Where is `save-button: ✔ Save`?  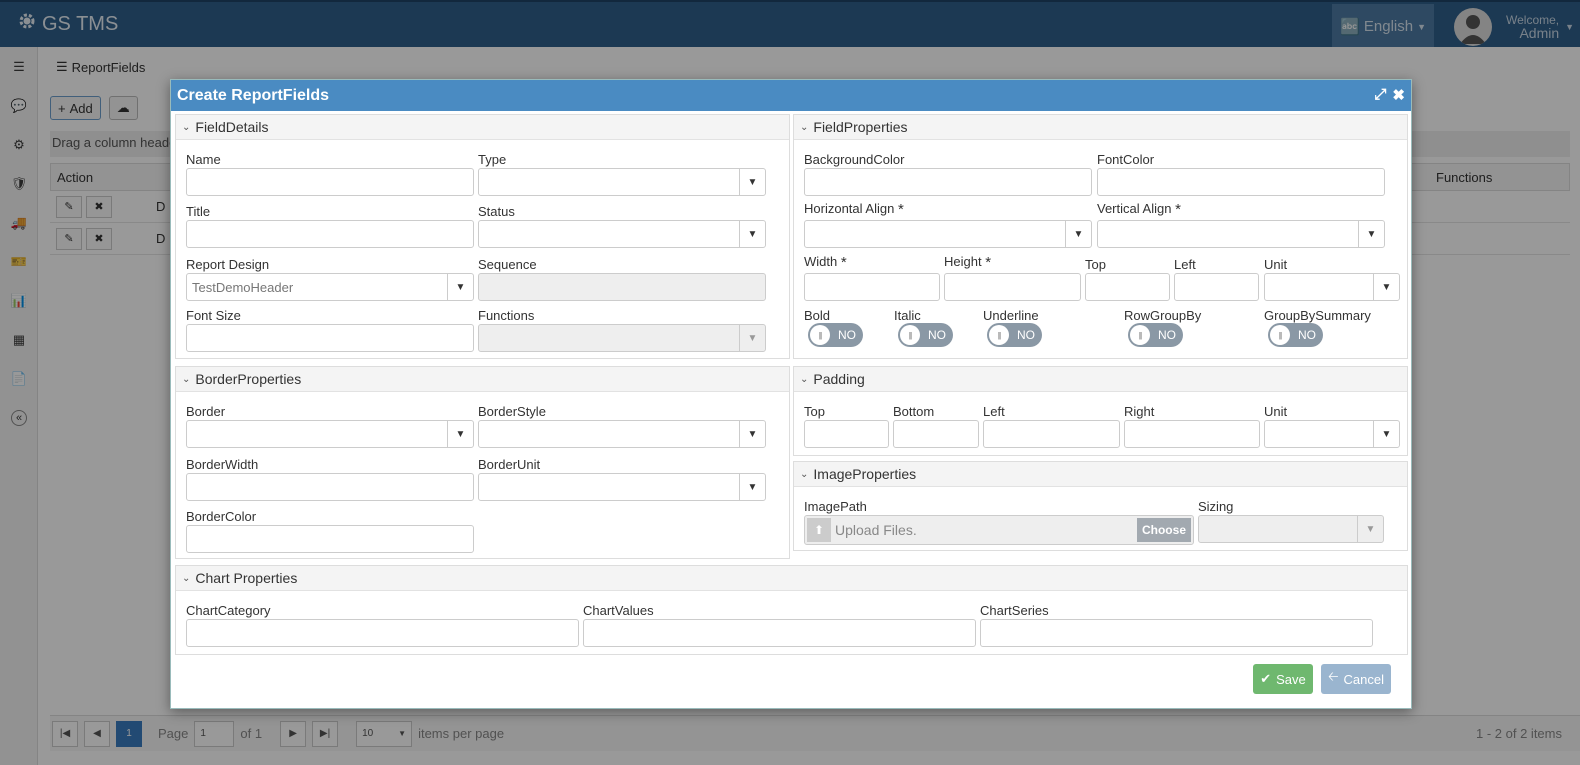
save-button: ✔ Save is located at coordinates (1283, 679).